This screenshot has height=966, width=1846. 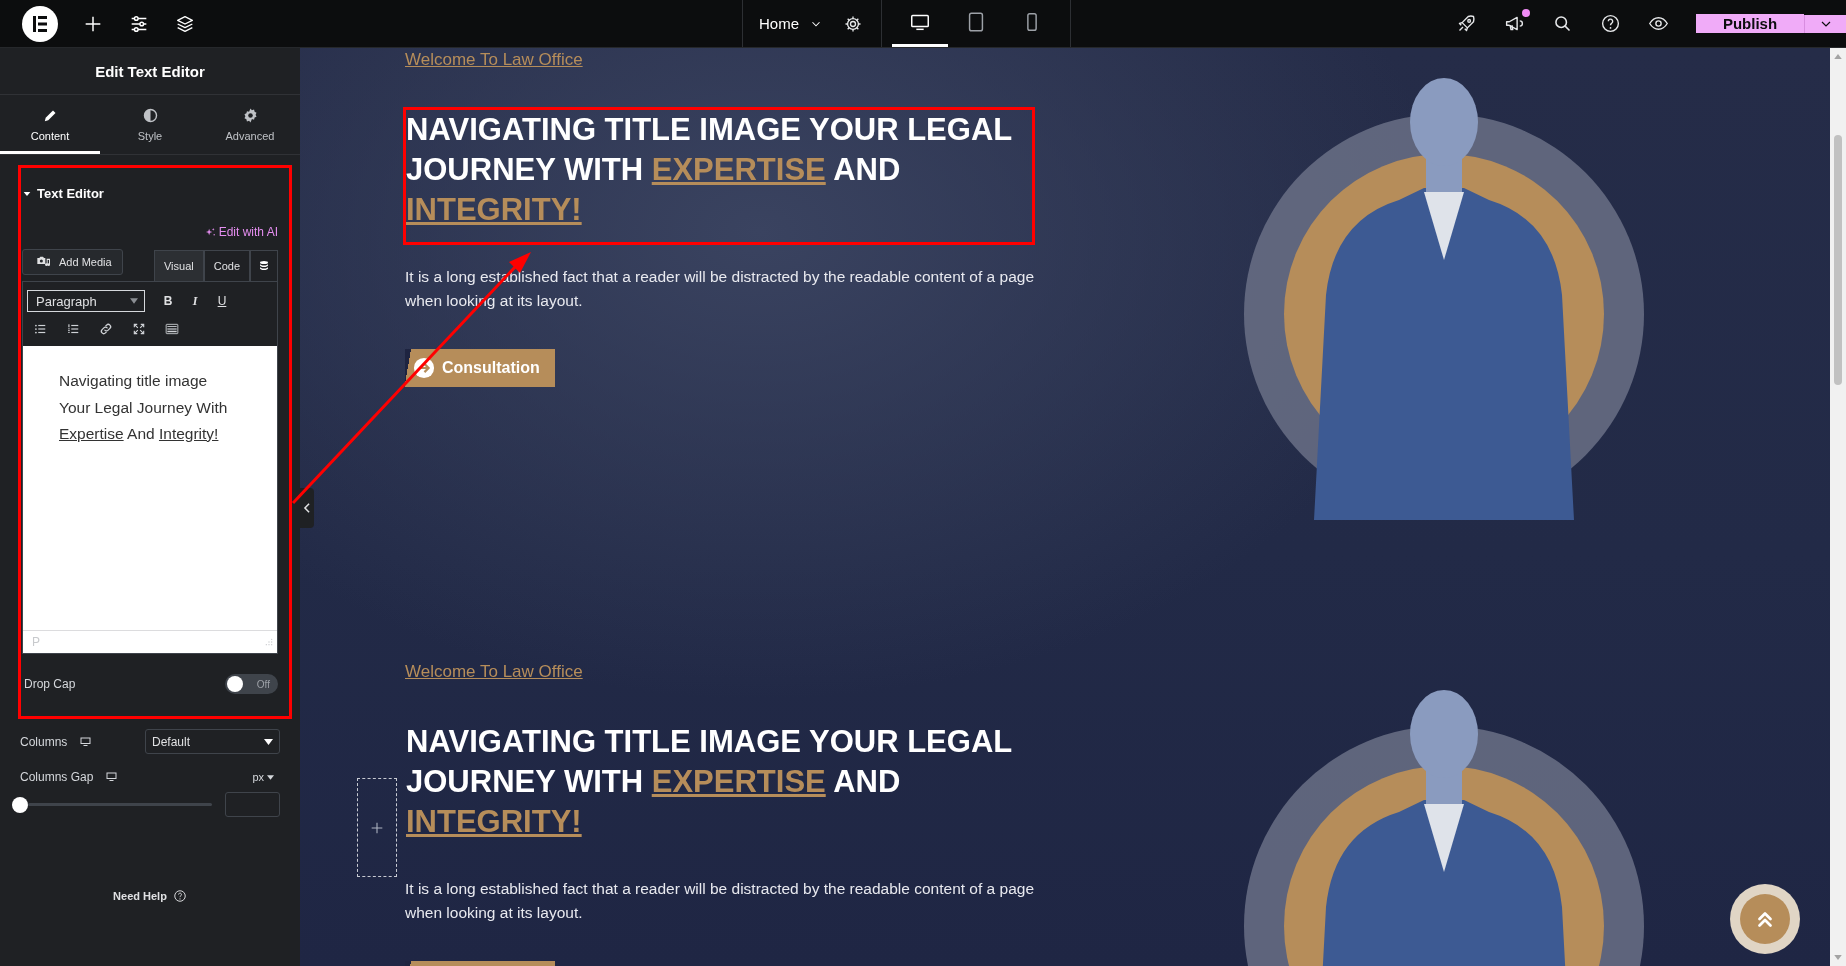 What do you see at coordinates (212, 741) in the screenshot?
I see `columns-select: Default` at bounding box center [212, 741].